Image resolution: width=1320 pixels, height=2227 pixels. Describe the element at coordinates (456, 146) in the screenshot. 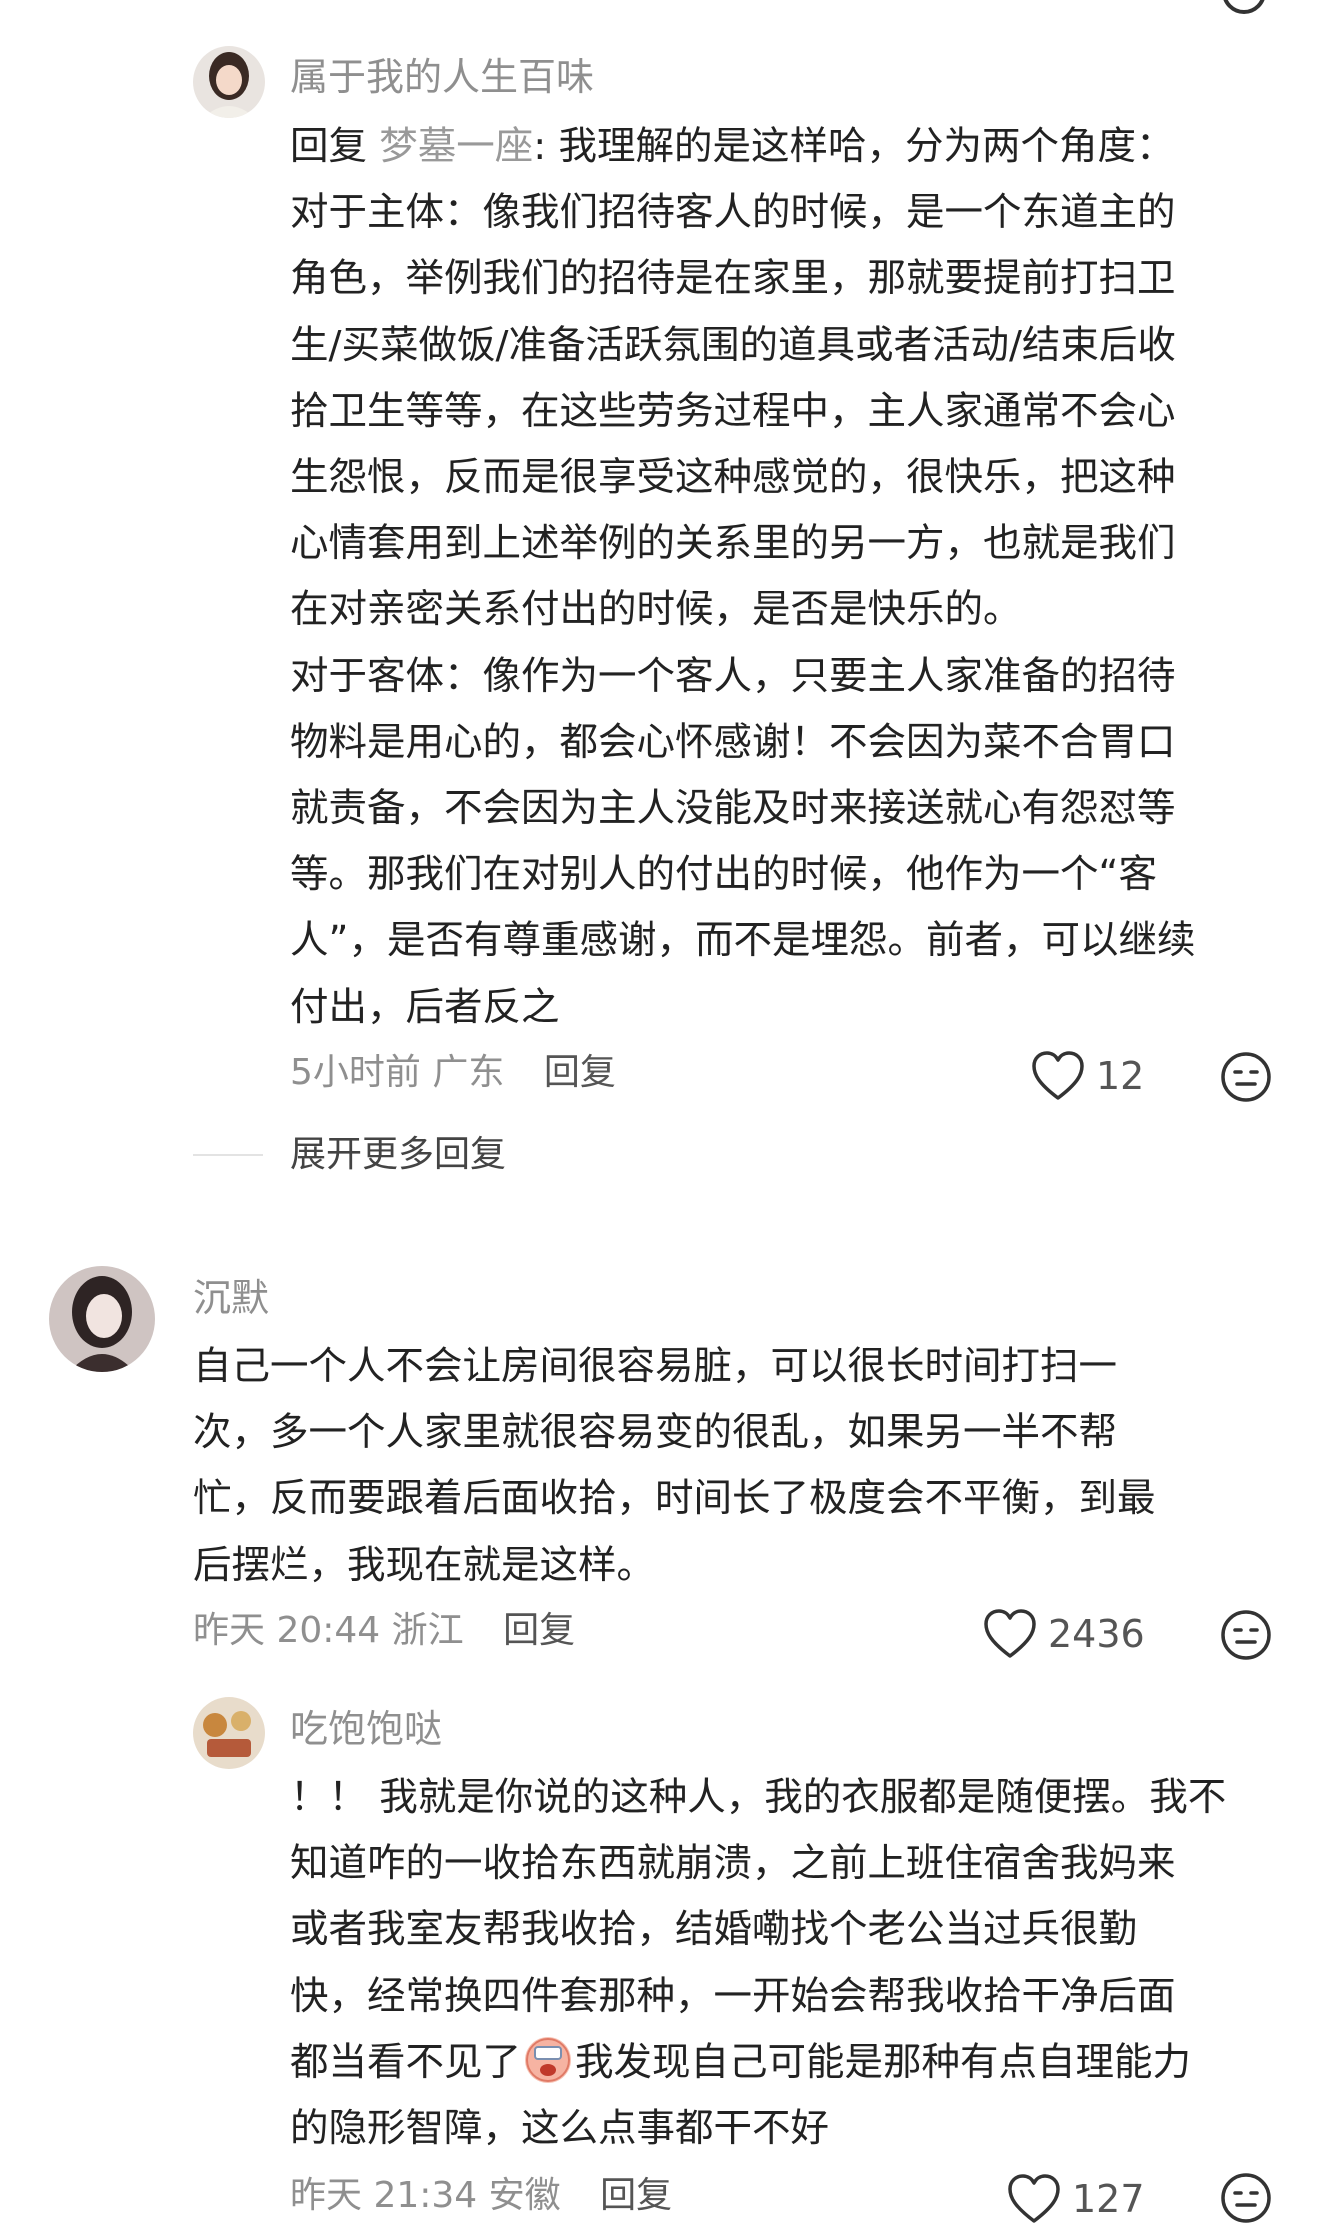

I see `reply-target-name: 梦墓一座` at that location.